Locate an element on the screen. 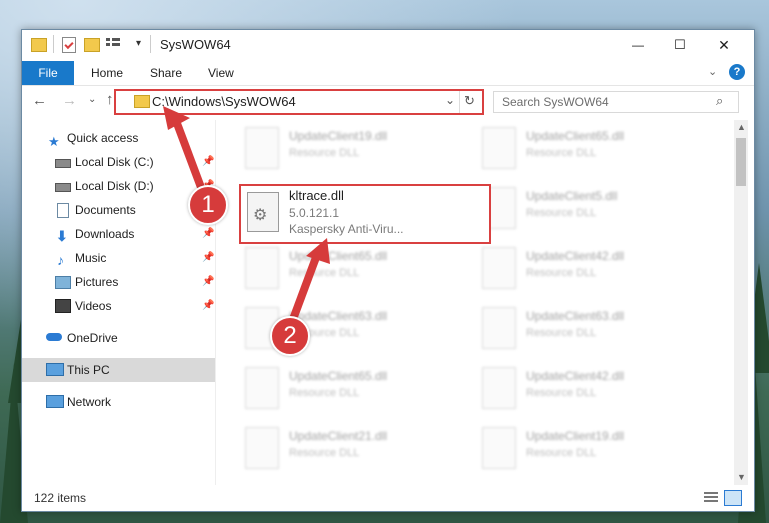 This screenshot has height=523, width=769. annotation-arrows is located at coordinates (246, 215).